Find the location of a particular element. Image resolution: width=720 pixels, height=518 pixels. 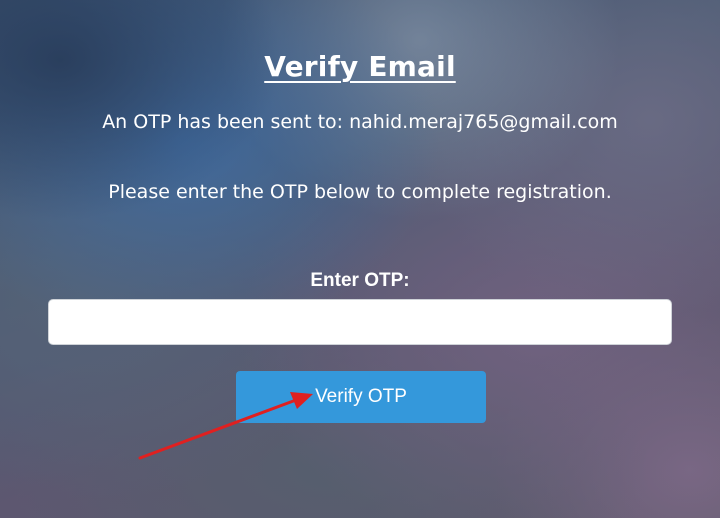

otp-label: Enter OTP: is located at coordinates (360, 280).